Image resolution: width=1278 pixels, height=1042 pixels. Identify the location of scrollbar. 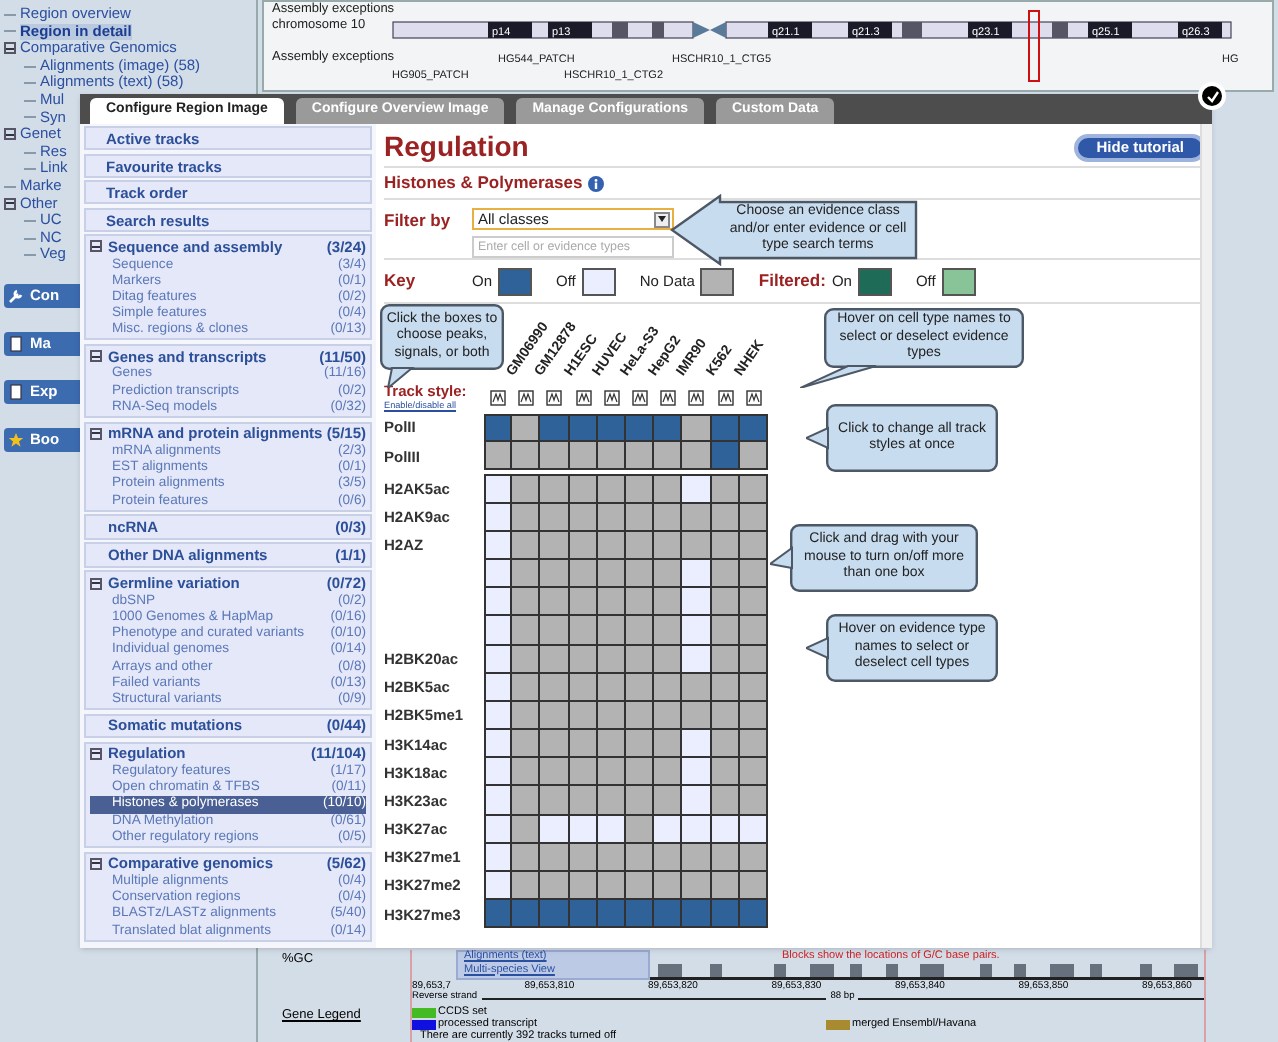
(1206, 536).